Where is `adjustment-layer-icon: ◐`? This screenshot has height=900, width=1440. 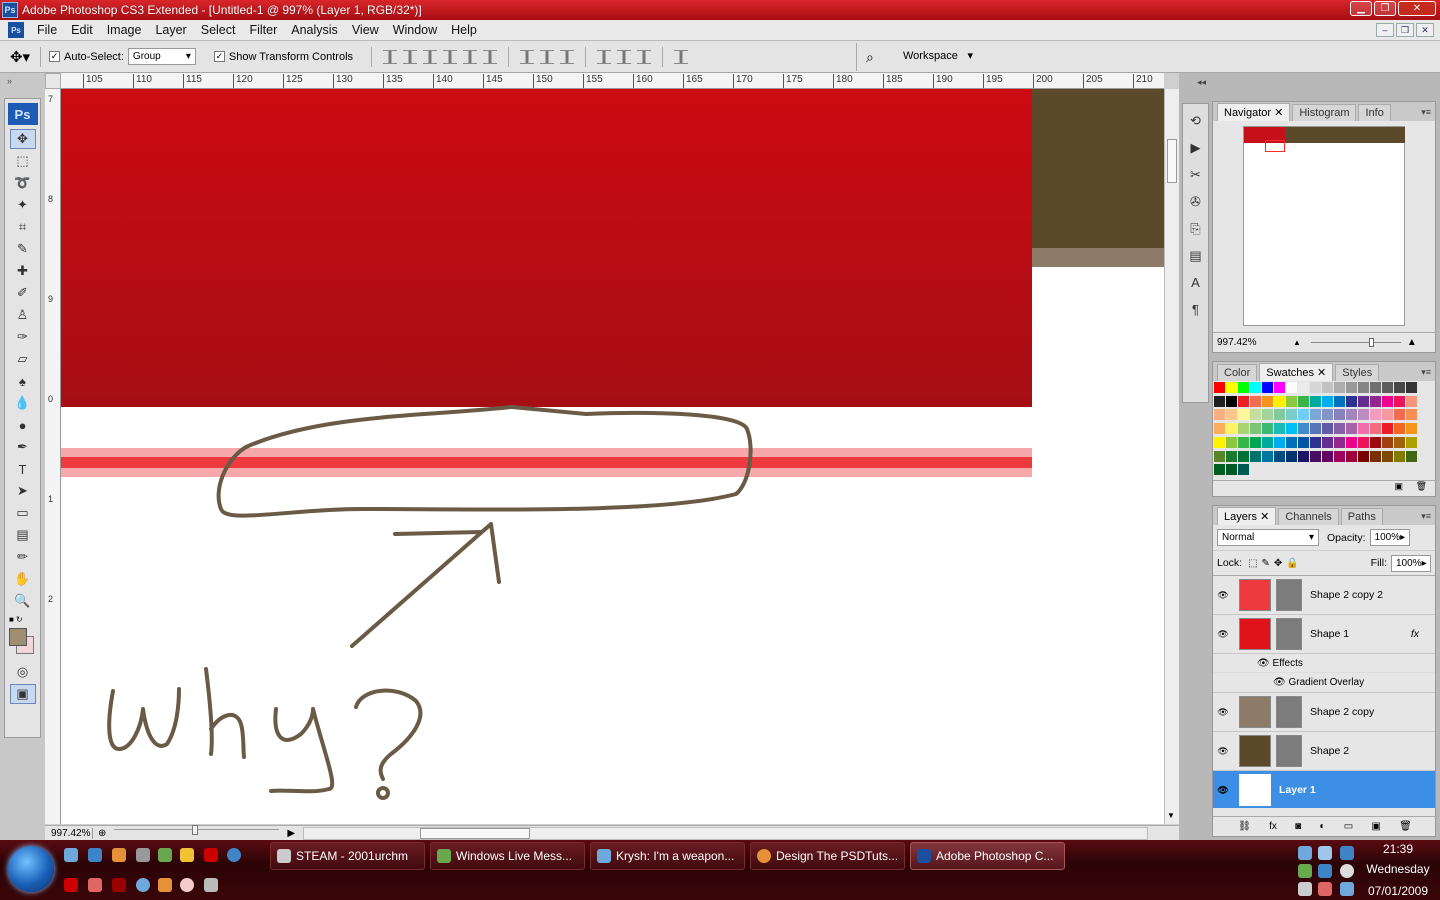 adjustment-layer-icon: ◐ is located at coordinates (1322, 826).